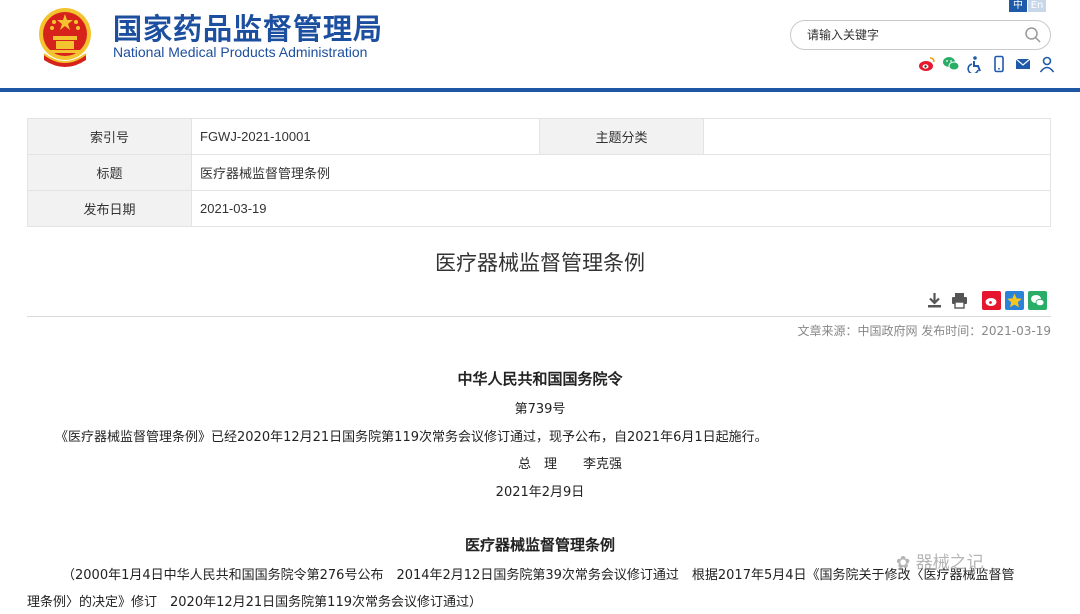 The height and width of the screenshot is (614, 1080). I want to click on national-emblem-logo, so click(65, 37).